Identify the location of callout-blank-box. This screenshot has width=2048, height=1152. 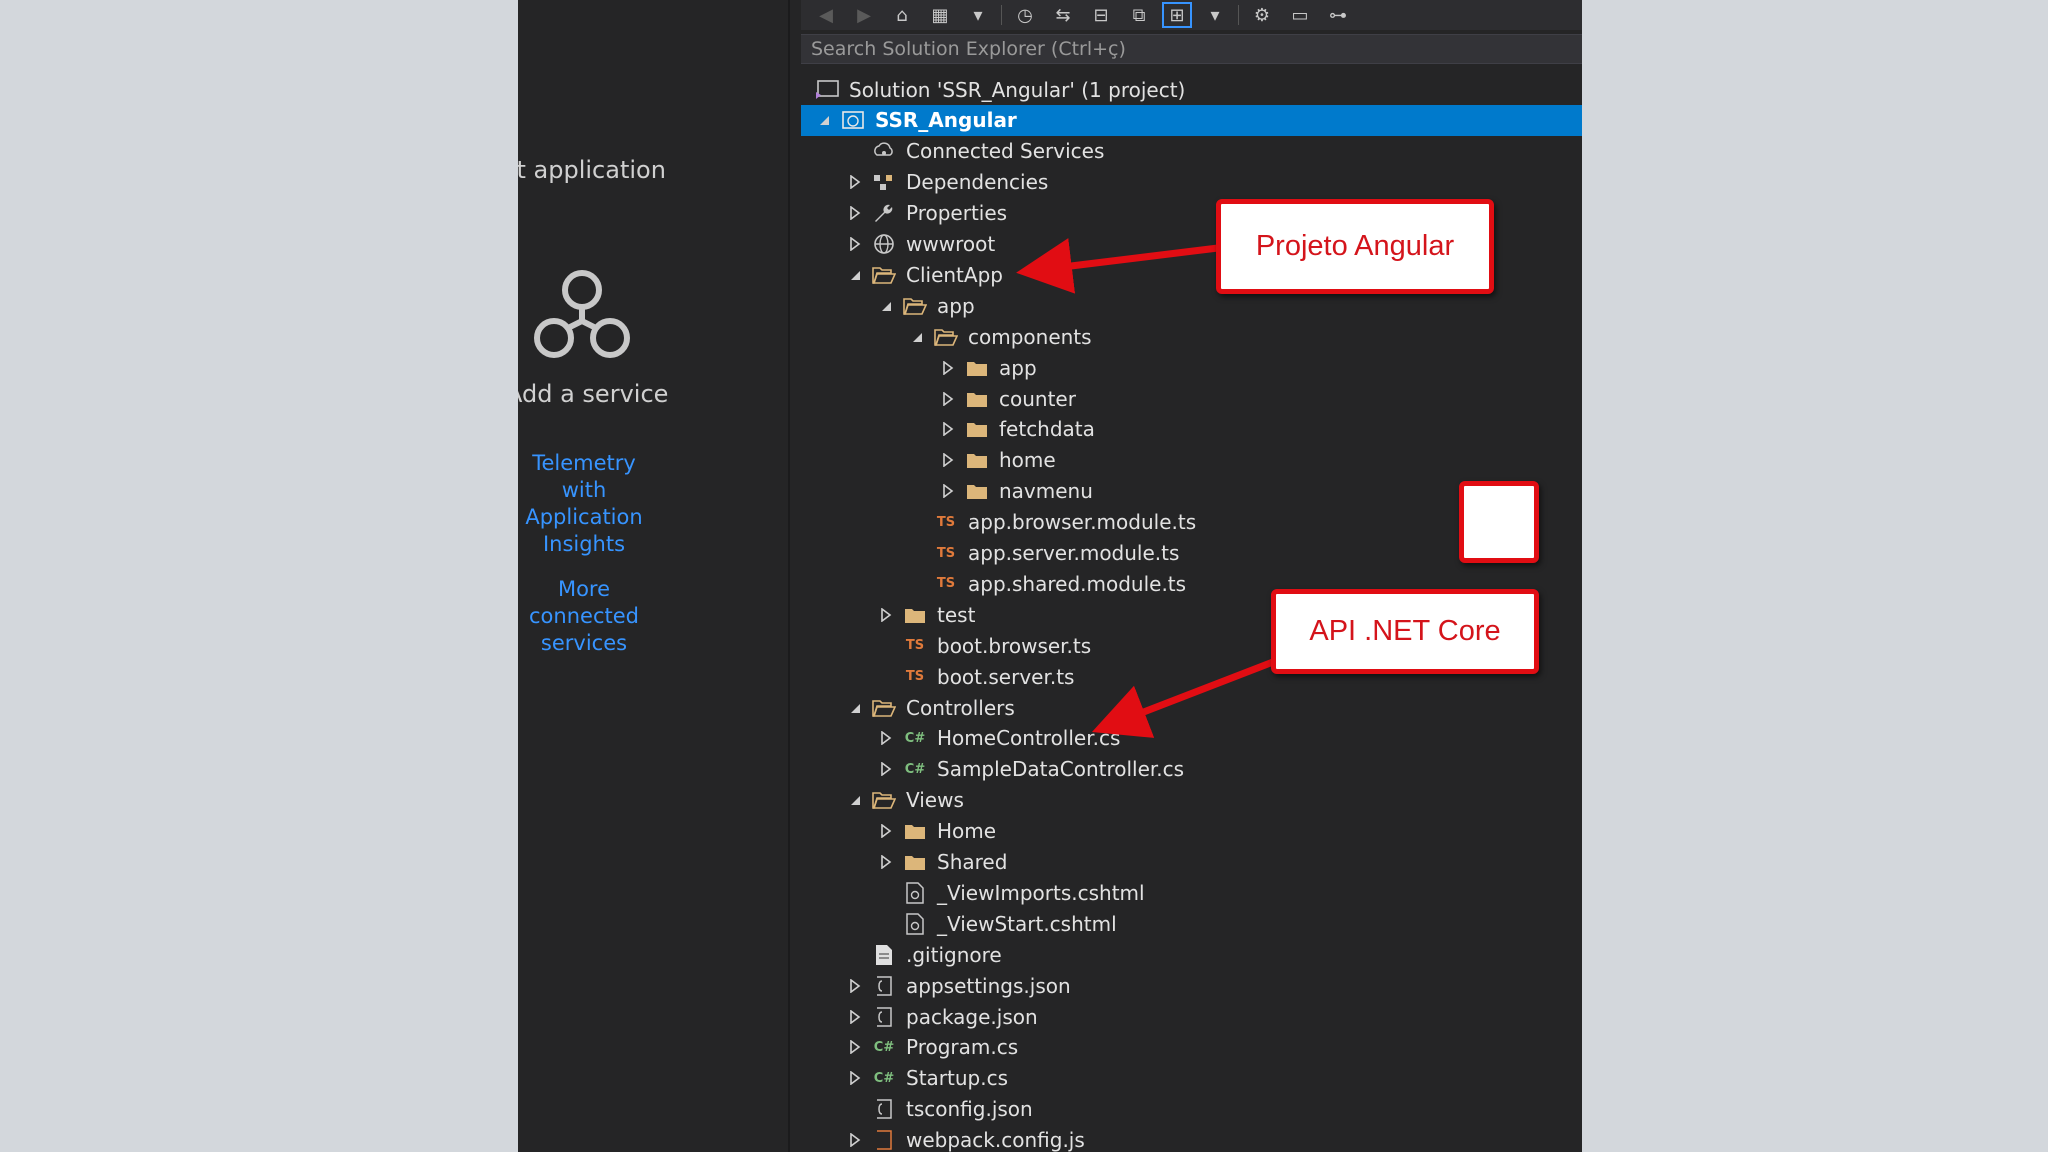
(1499, 522).